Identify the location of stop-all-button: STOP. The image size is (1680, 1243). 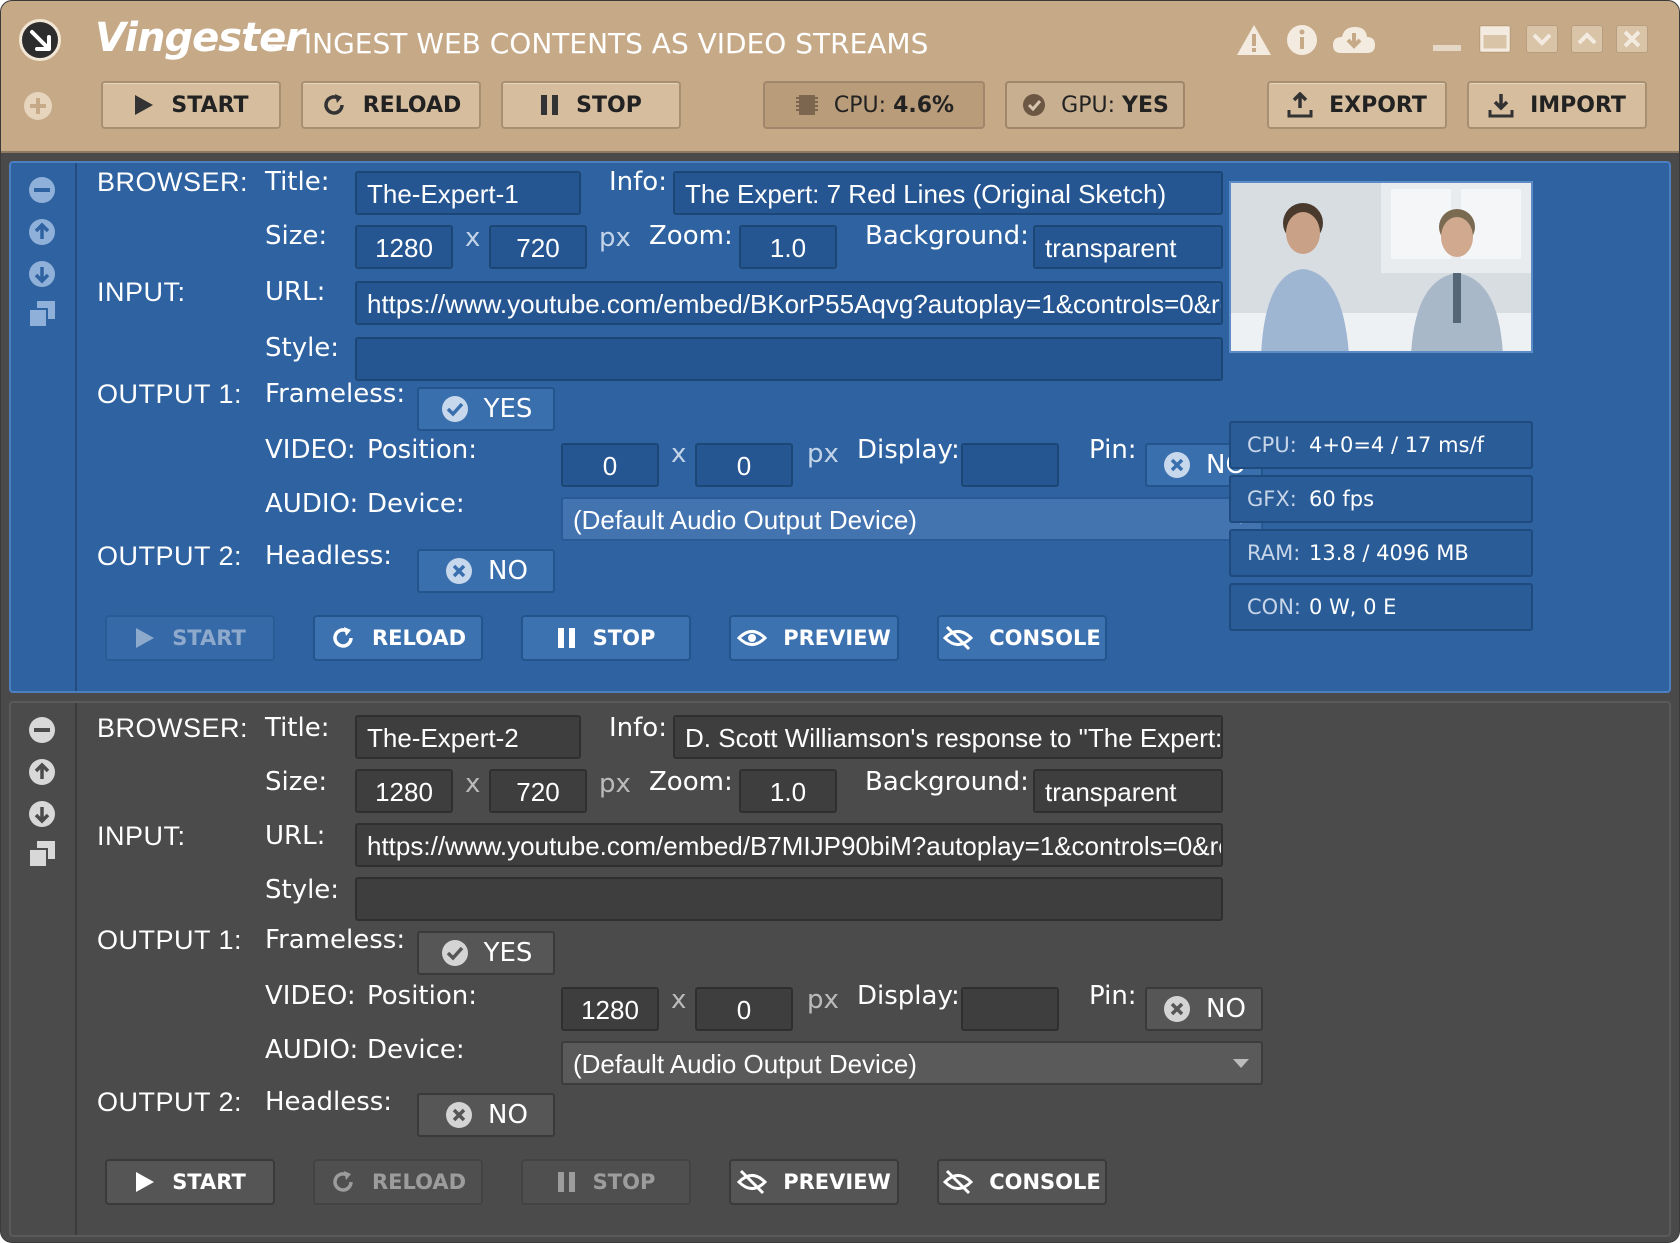
(591, 105).